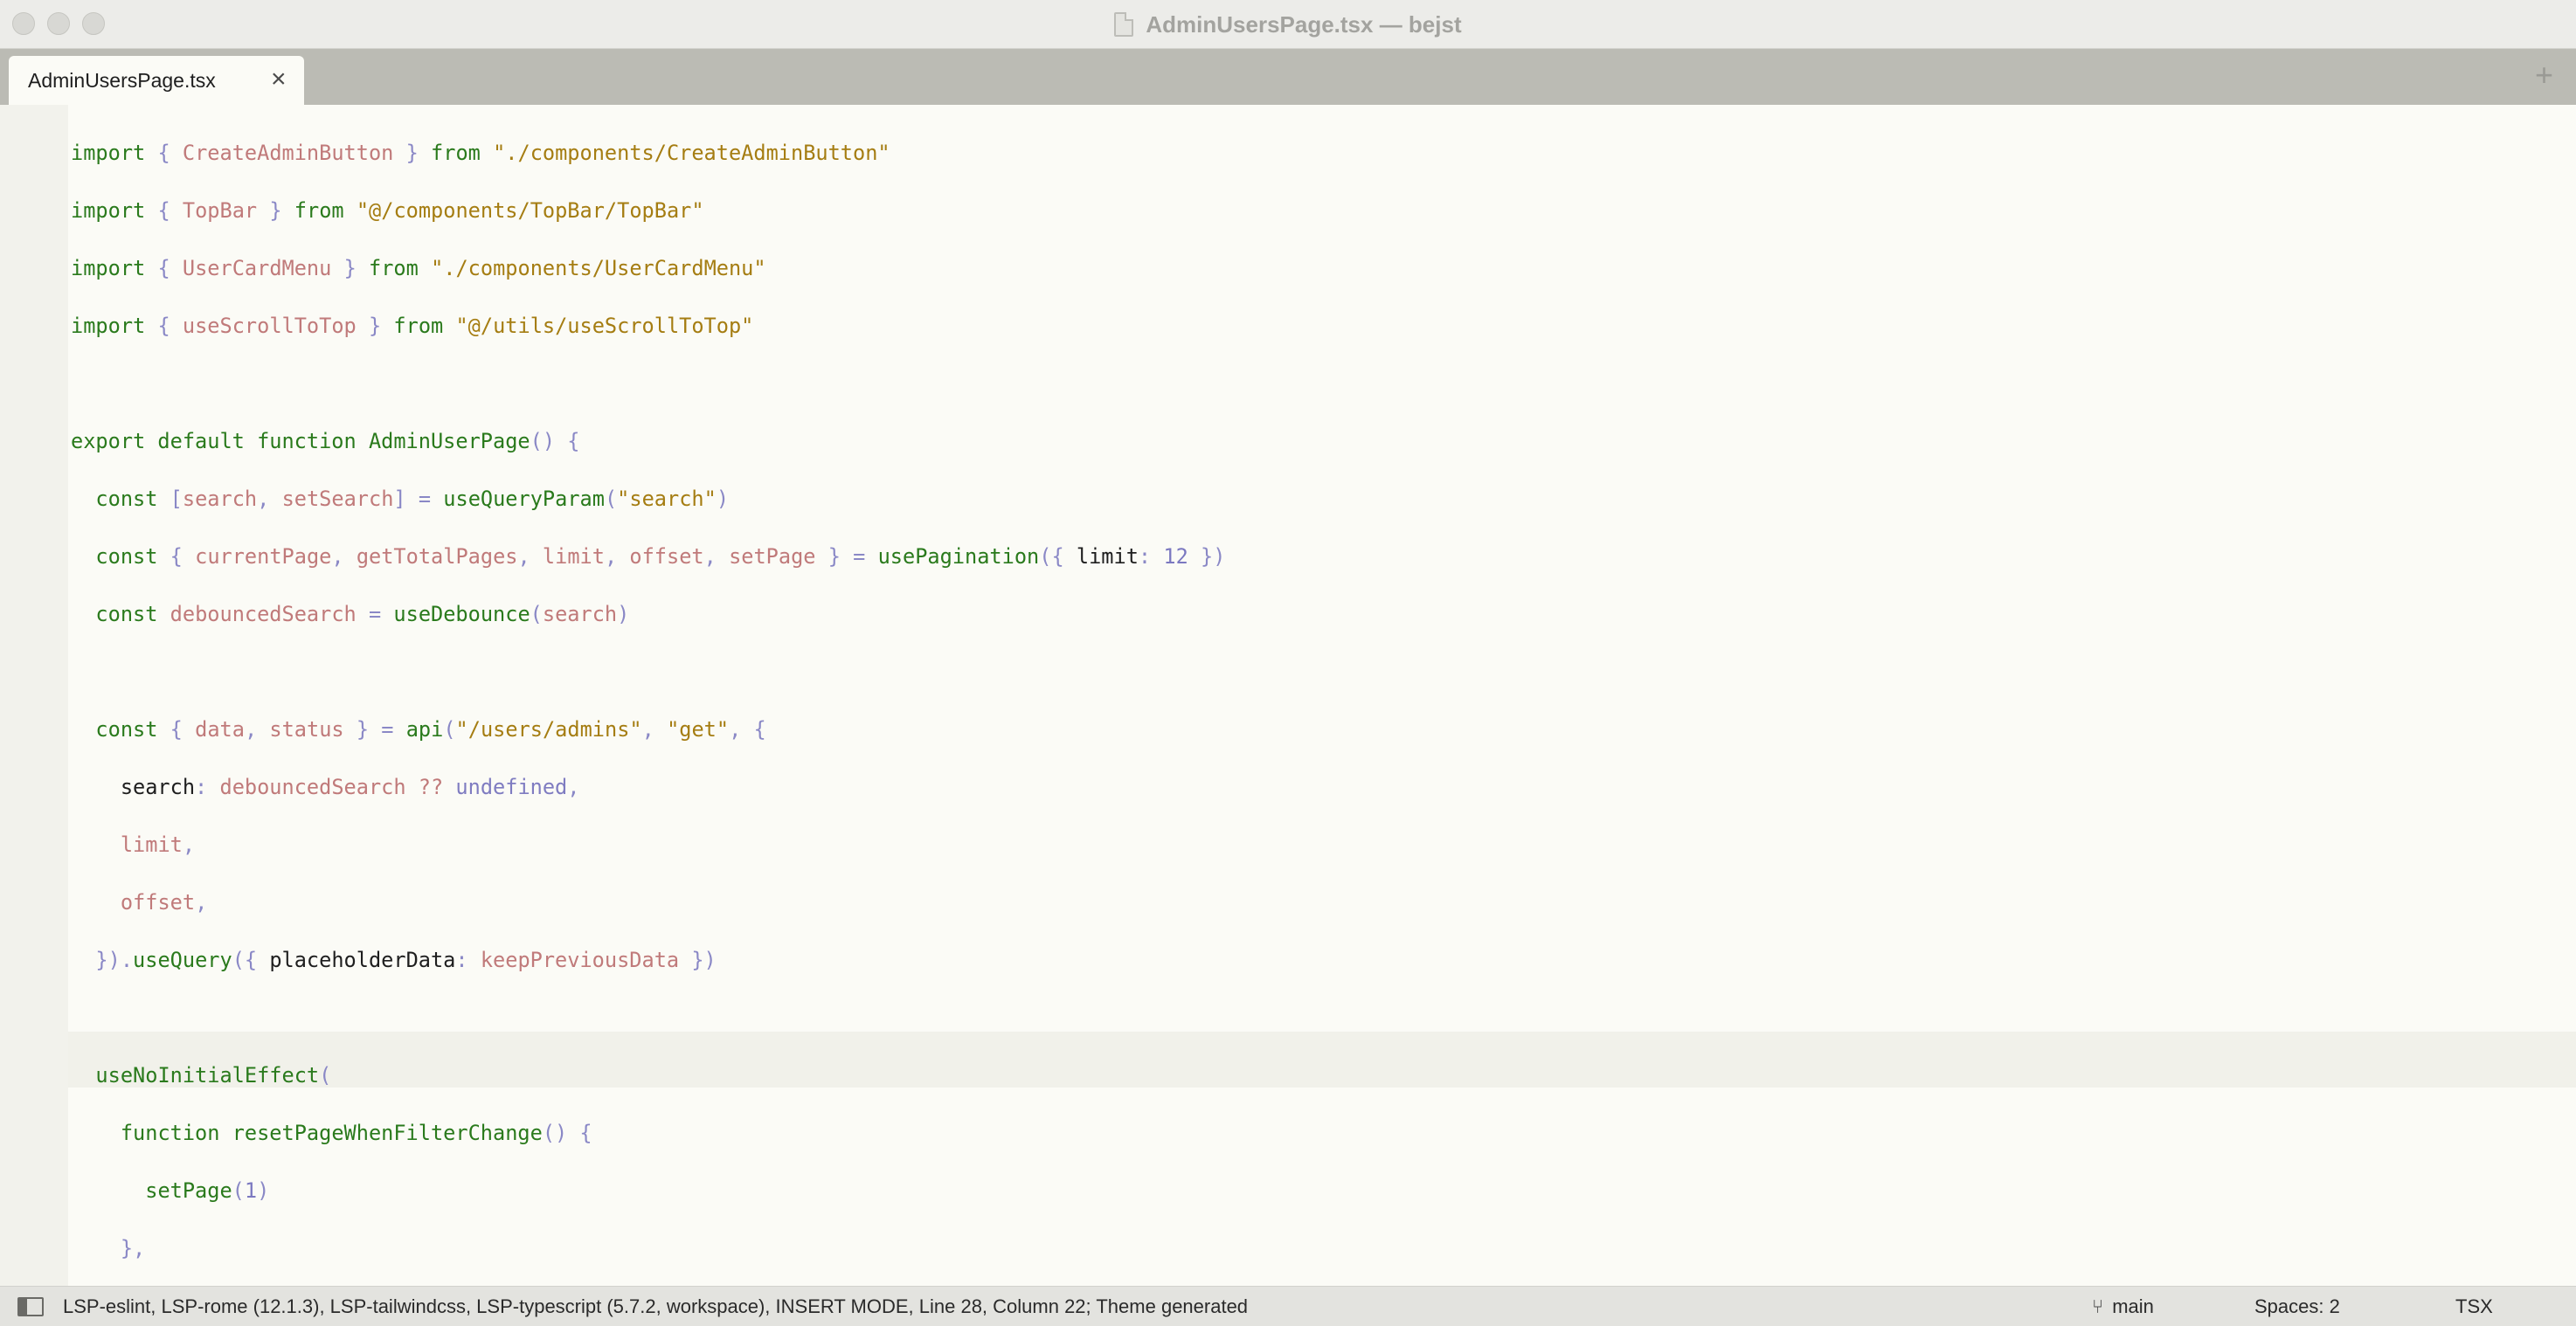 The width and height of the screenshot is (2576, 1326). Describe the element at coordinates (319, 210) in the screenshot. I see `code-token: from` at that location.